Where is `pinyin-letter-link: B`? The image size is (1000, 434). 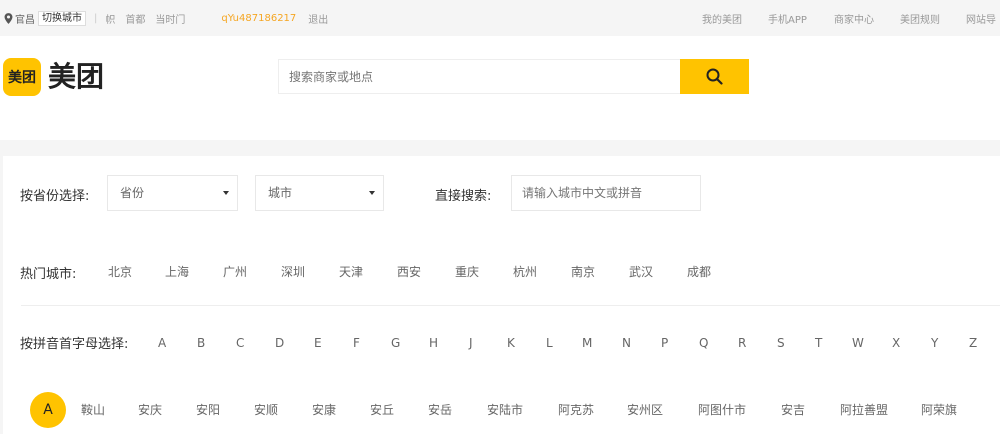
pinyin-letter-link: B is located at coordinates (201, 343).